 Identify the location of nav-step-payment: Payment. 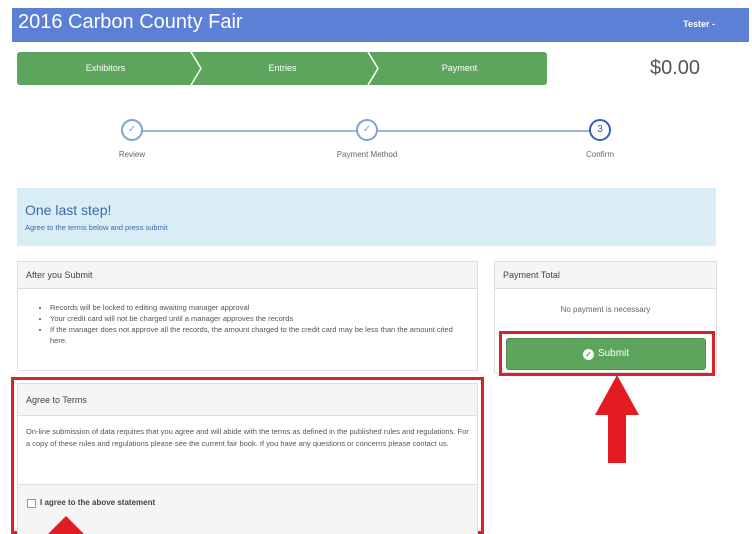
(459, 68).